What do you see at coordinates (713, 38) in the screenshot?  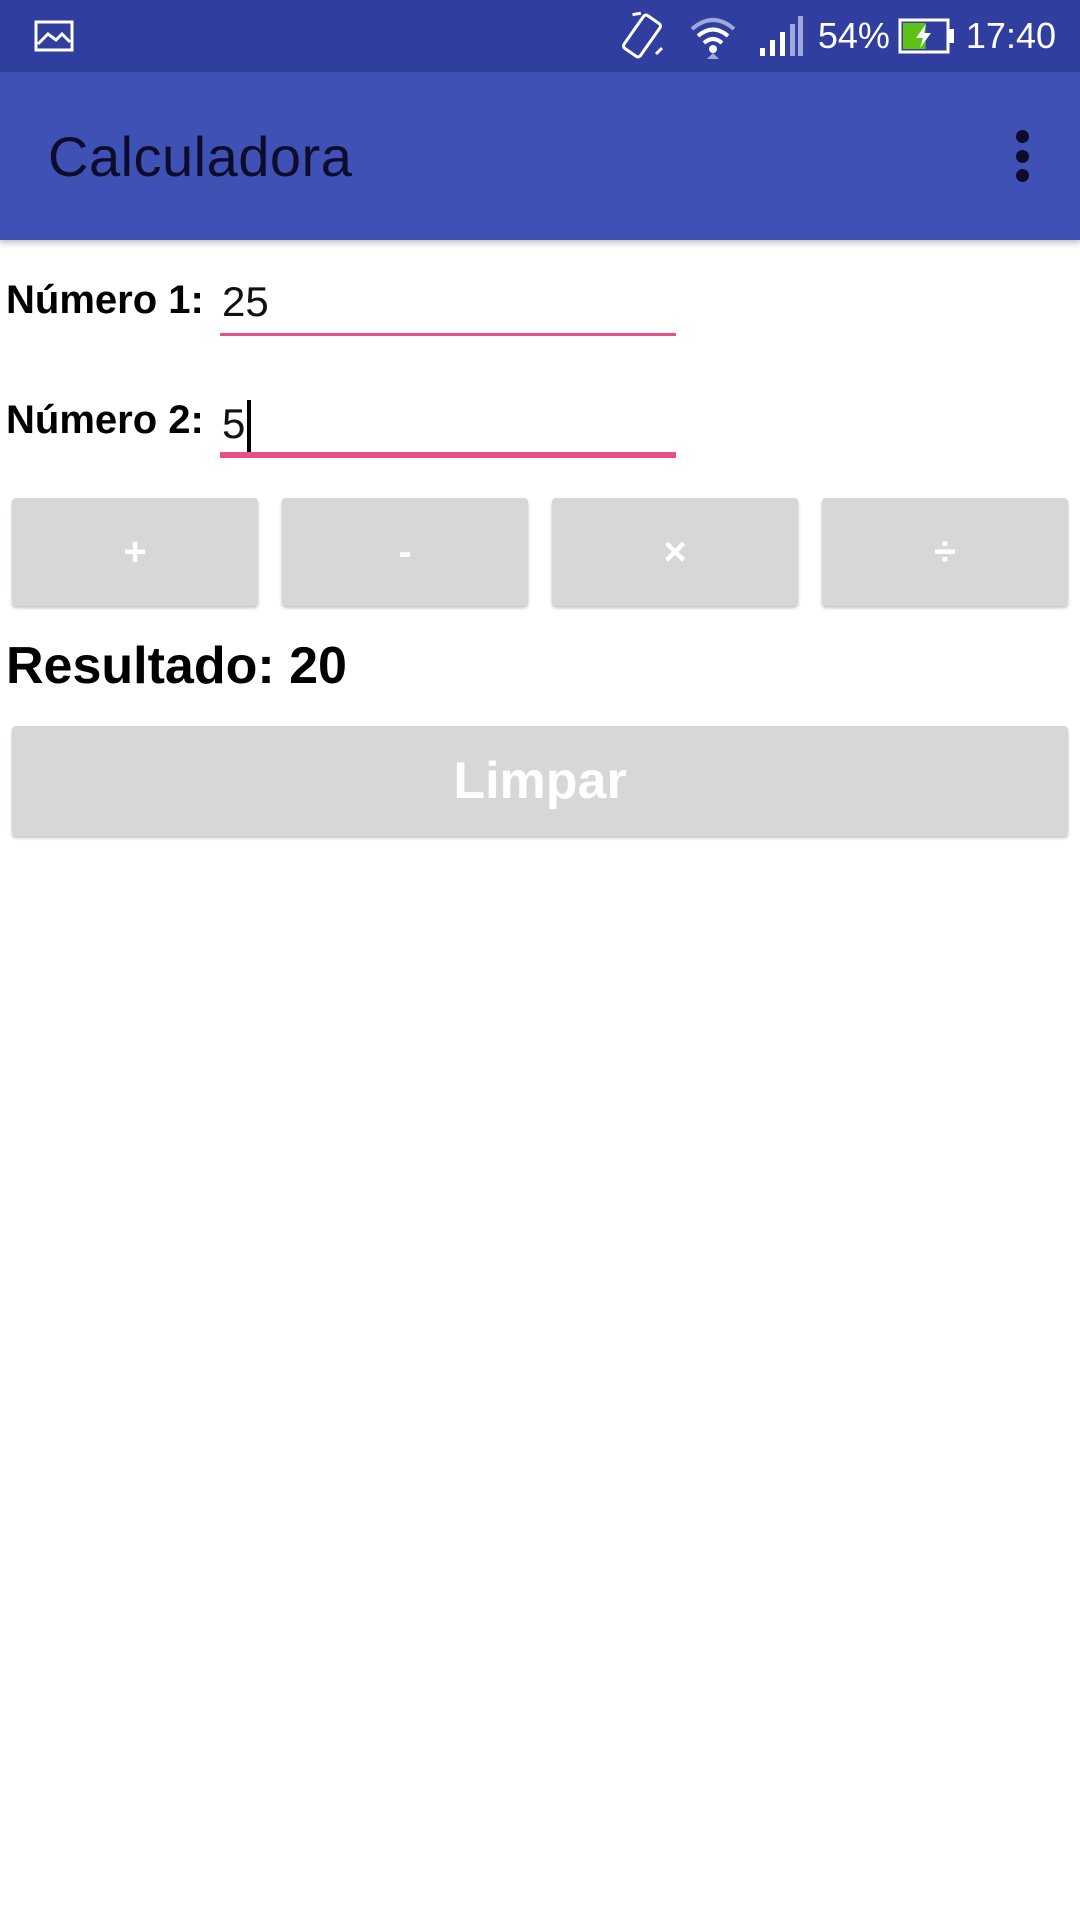 I see `wifi-icon` at bounding box center [713, 38].